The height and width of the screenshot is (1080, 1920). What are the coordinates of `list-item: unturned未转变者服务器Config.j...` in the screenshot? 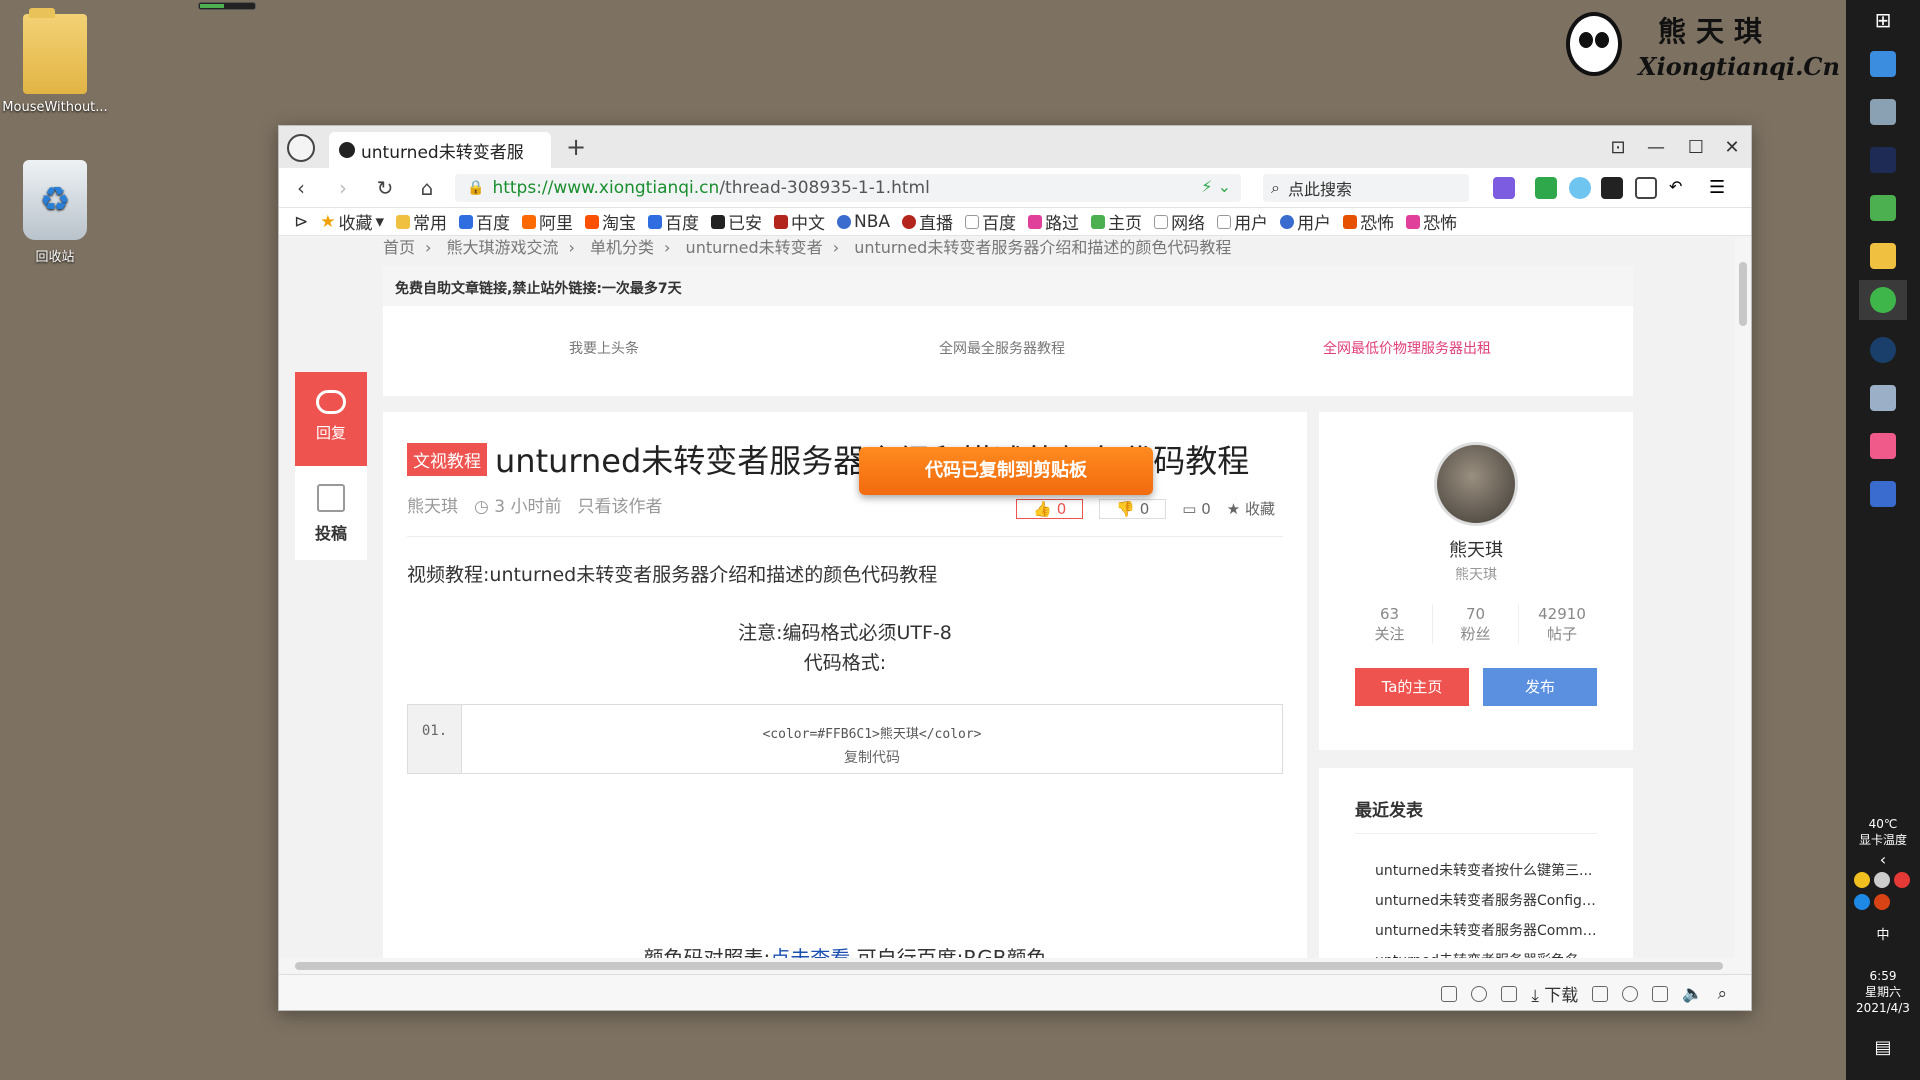 It's located at (1486, 901).